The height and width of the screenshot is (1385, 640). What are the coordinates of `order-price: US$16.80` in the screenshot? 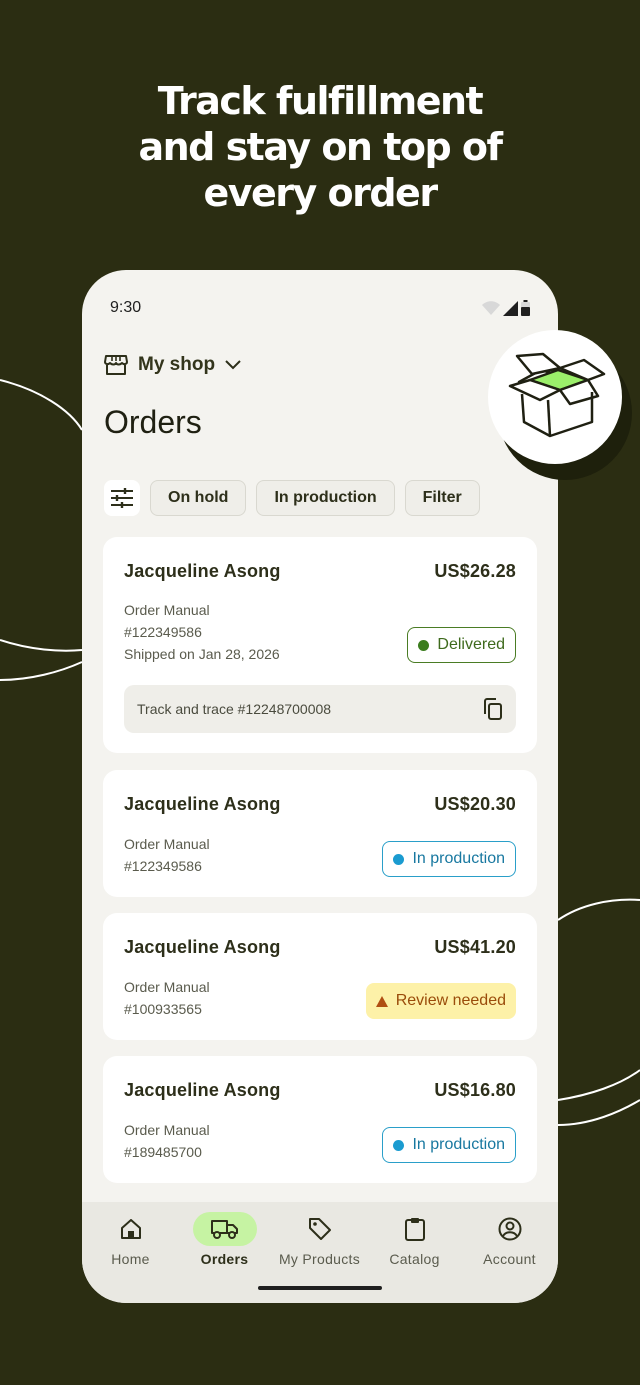 It's located at (475, 1090).